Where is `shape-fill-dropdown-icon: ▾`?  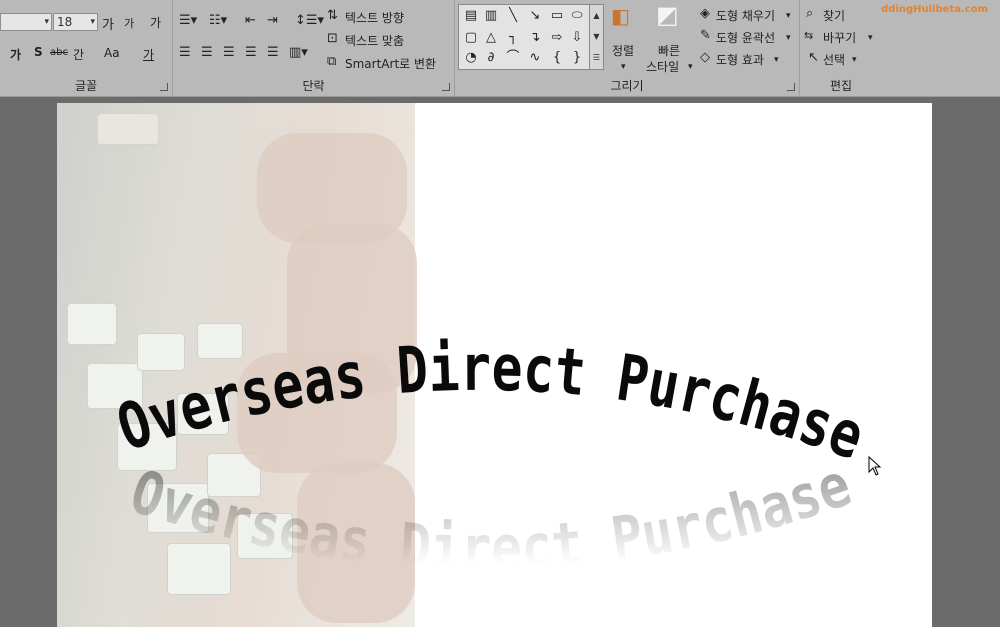
shape-fill-dropdown-icon: ▾ is located at coordinates (788, 16).